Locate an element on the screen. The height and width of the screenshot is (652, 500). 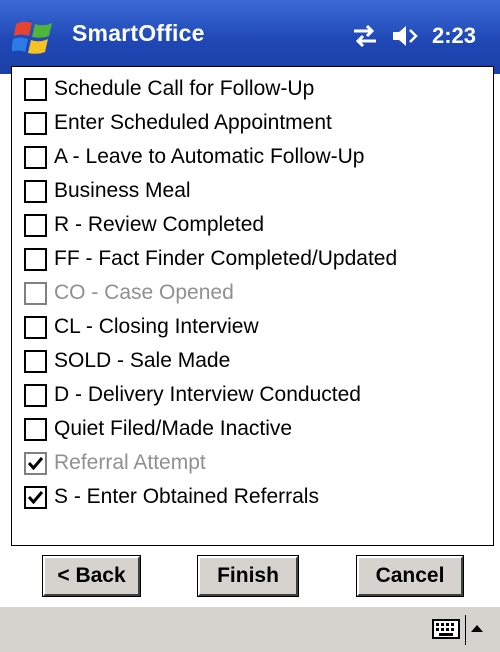
connectivity-arrows-icon is located at coordinates (365, 36).